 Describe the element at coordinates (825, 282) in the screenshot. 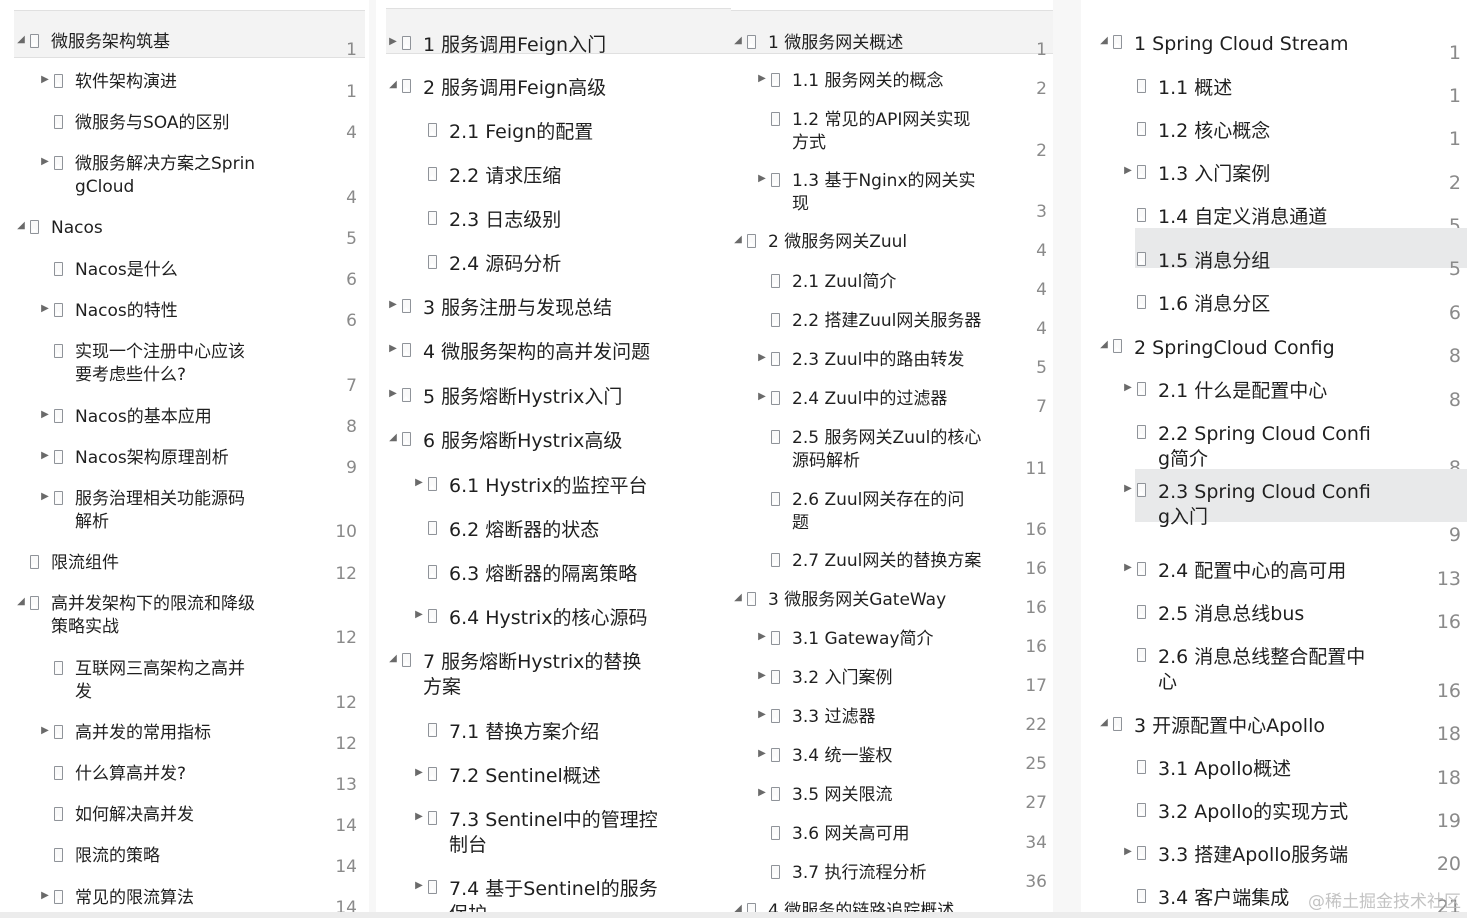

I see `toc-item: 2.1 Zuul简介` at that location.